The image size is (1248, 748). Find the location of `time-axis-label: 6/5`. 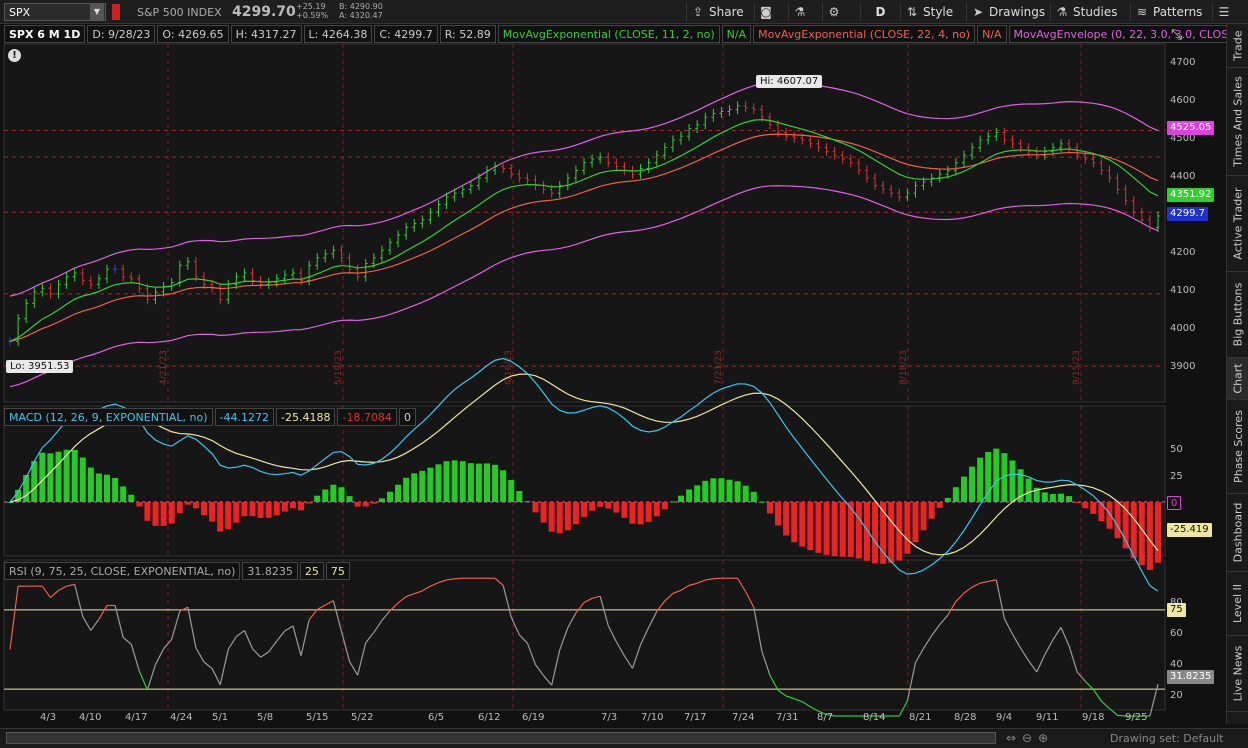

time-axis-label: 6/5 is located at coordinates (436, 717).